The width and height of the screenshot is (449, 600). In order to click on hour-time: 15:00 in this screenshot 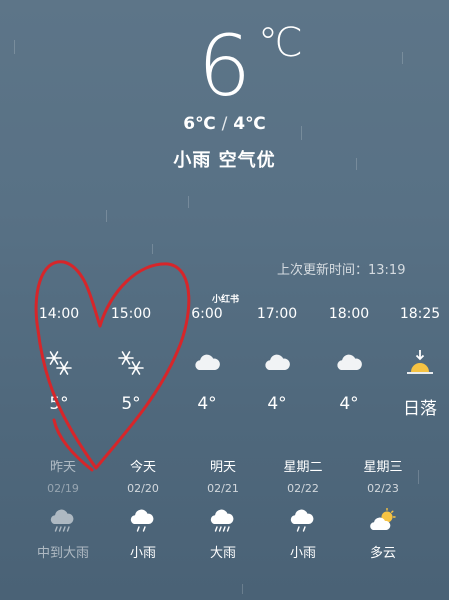, I will do `click(131, 314)`.